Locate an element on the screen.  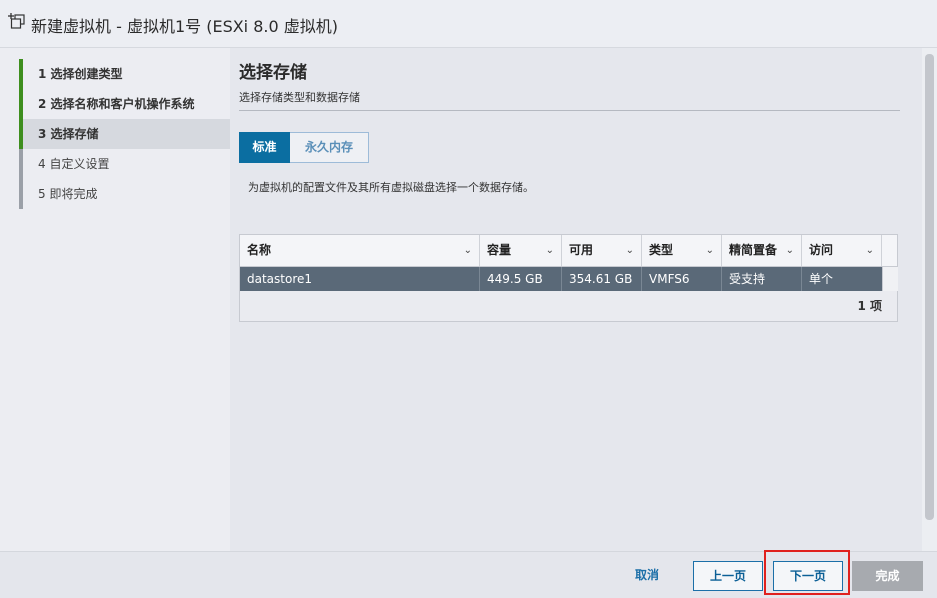
cell-capacity: 449.5 GB is located at coordinates (521, 279).